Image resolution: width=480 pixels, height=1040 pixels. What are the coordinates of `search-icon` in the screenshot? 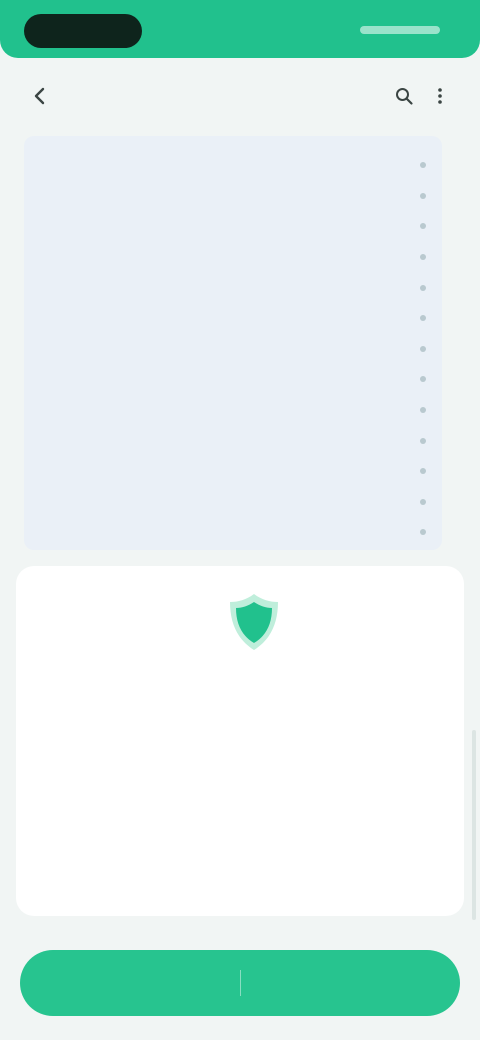 It's located at (404, 96).